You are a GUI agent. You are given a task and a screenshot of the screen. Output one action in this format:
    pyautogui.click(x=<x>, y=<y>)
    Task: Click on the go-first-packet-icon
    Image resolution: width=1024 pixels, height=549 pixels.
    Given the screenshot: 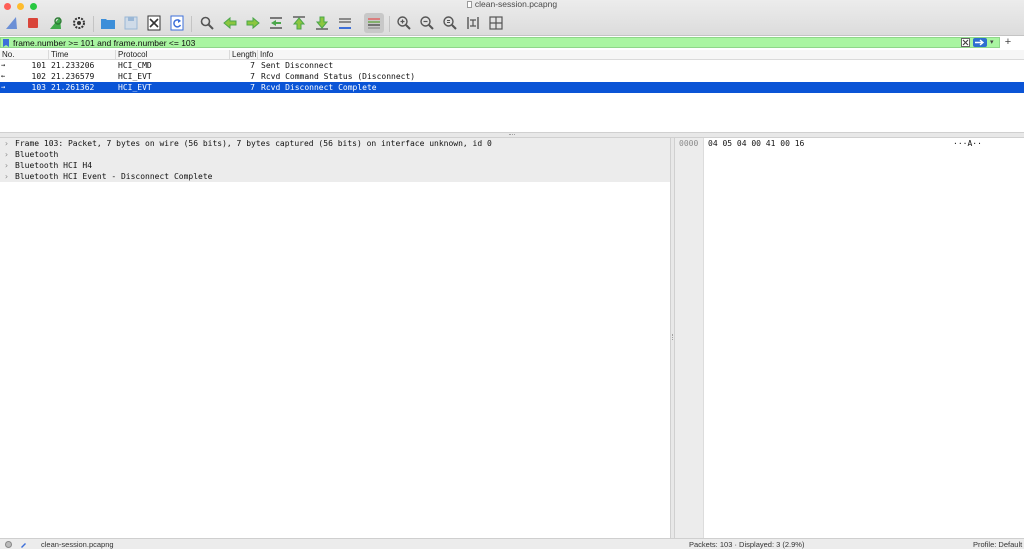 What is the action you would take?
    pyautogui.click(x=299, y=23)
    